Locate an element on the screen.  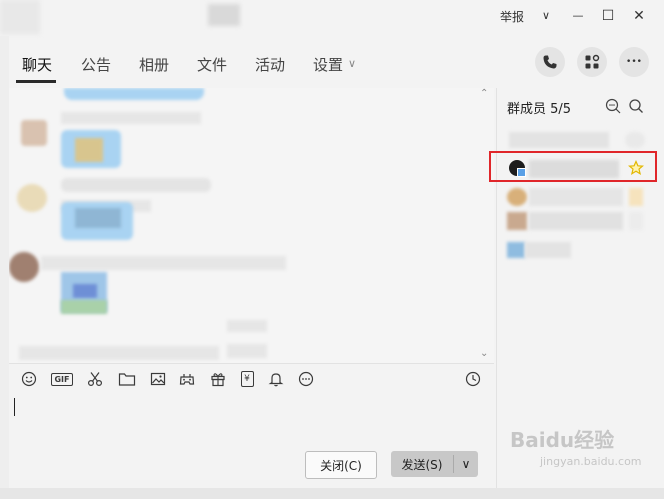
history-icon is located at coordinates (473, 379).